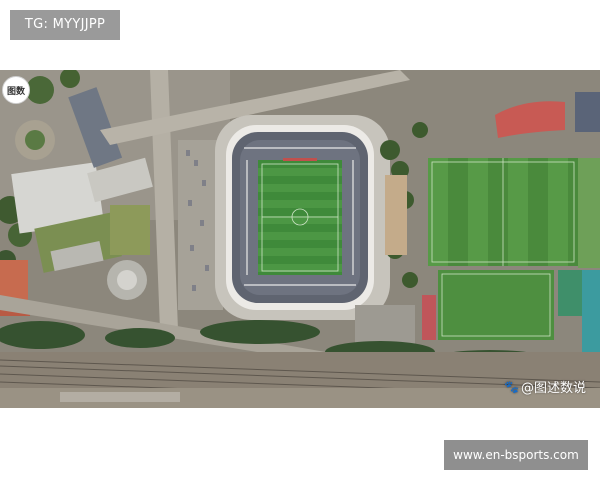  Describe the element at coordinates (65, 25) in the screenshot. I see `tg-contact-label: TG: MYYJJPP` at that location.